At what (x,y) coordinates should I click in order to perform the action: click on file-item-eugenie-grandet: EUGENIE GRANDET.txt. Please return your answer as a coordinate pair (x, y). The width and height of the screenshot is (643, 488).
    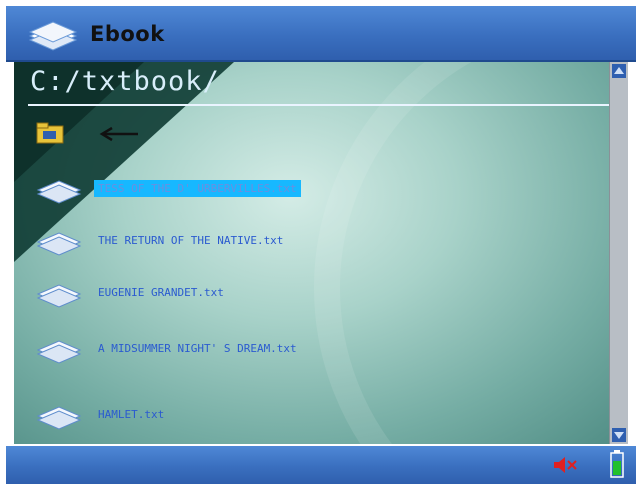
    Looking at the image, I should click on (310, 293).